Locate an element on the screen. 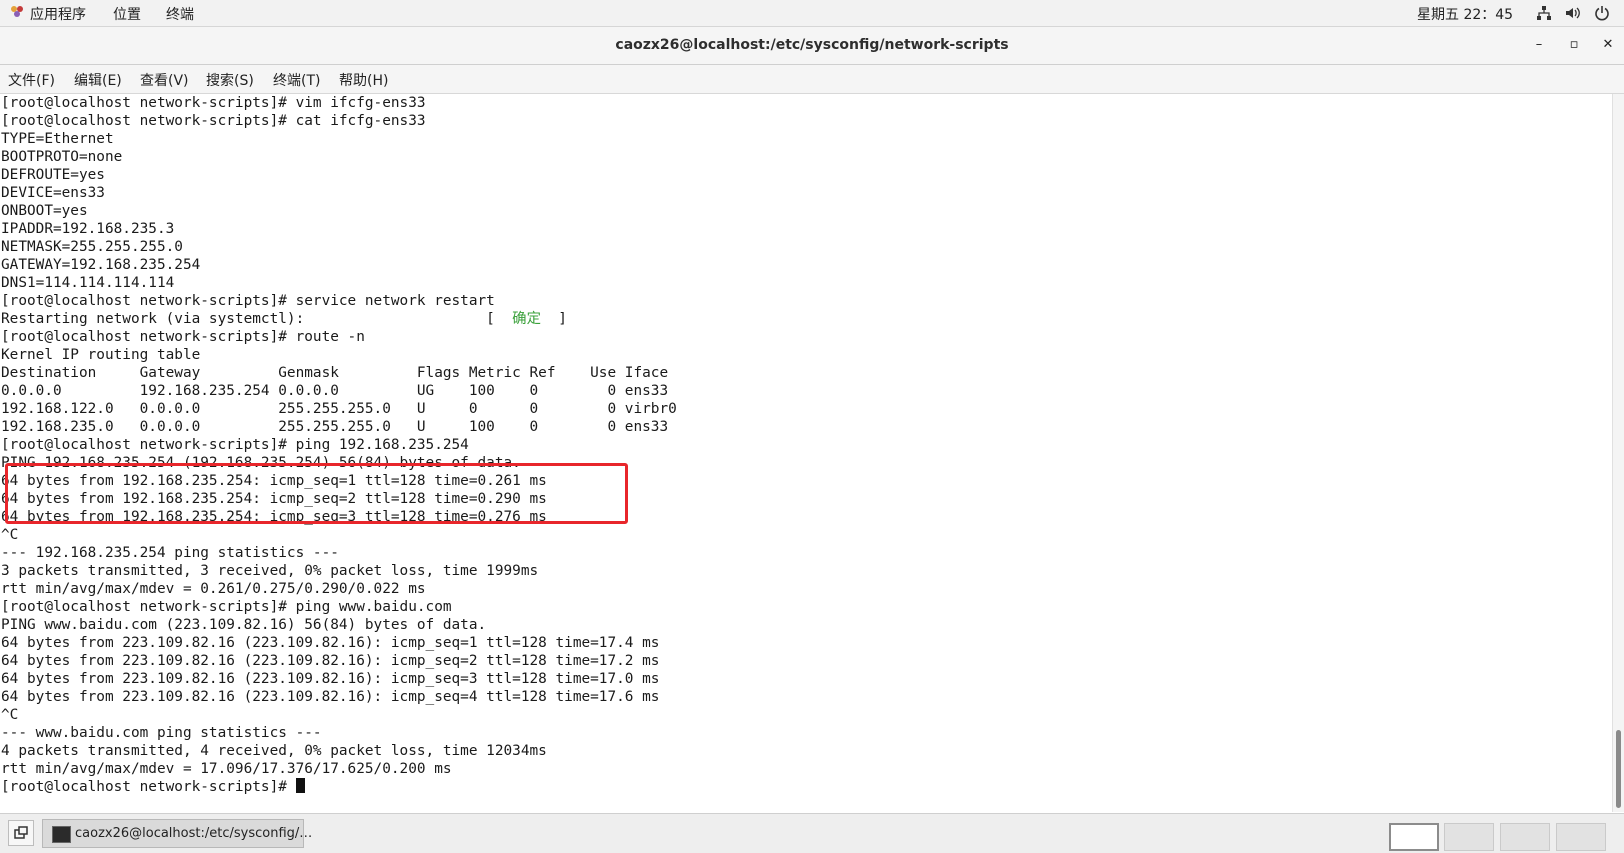 The width and height of the screenshot is (1624, 853). terminal-line: BOOTPROTO=none is located at coordinates (339, 157).